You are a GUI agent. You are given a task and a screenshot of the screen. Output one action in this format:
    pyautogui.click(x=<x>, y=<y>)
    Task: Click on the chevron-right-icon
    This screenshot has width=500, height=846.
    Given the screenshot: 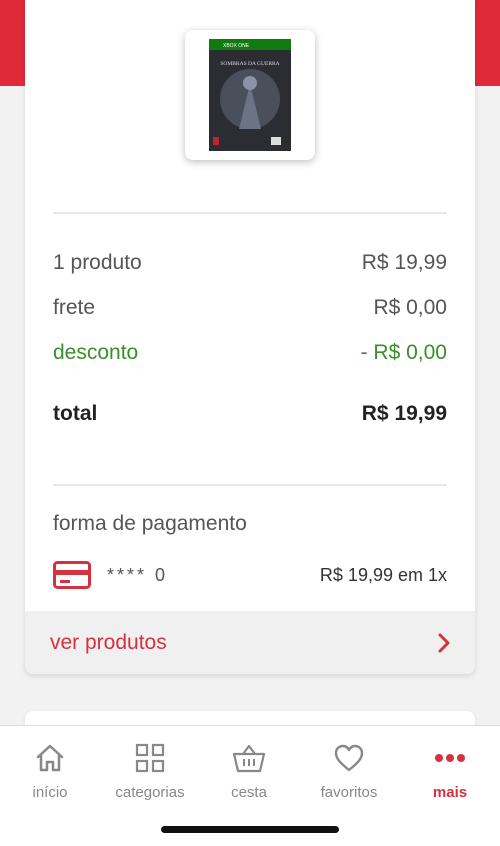 What is the action you would take?
    pyautogui.click(x=444, y=642)
    